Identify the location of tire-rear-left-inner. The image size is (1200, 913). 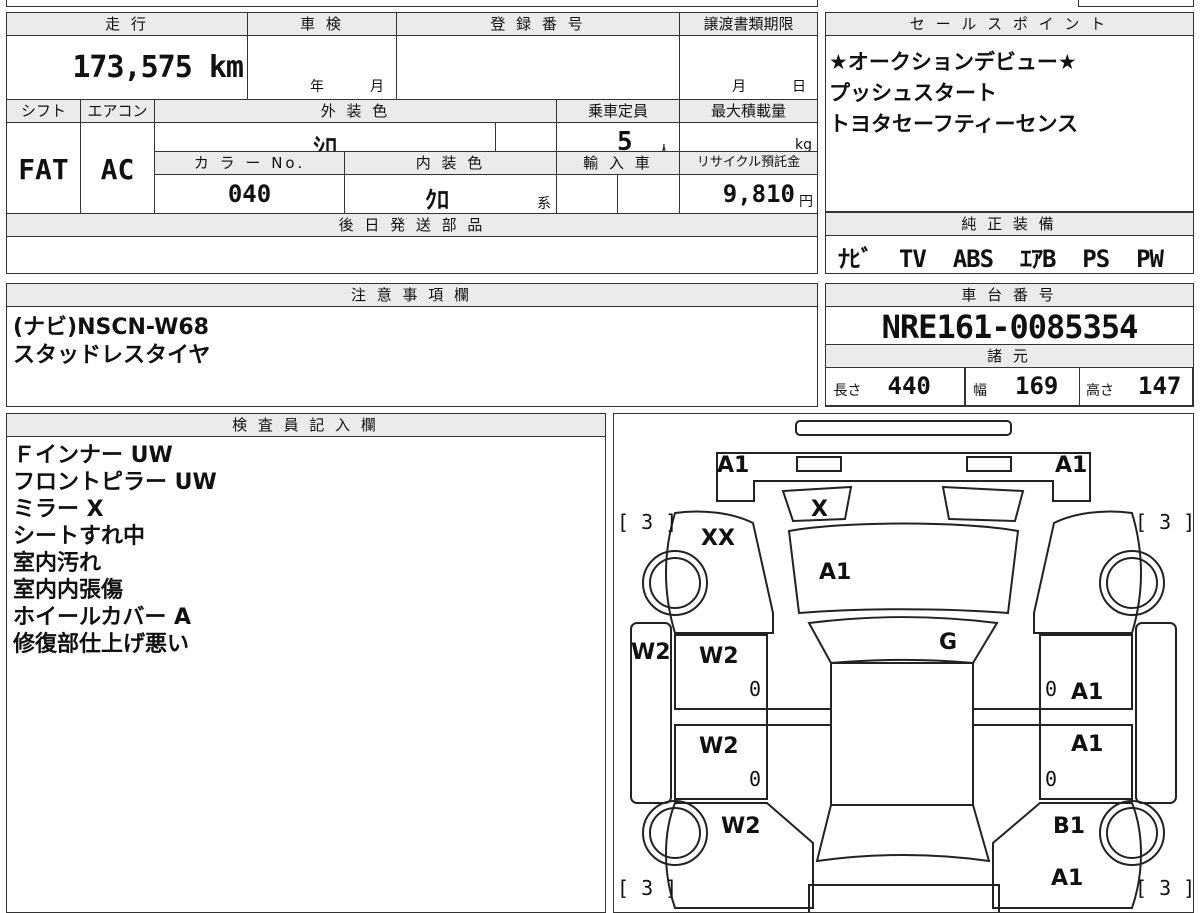
(674, 832).